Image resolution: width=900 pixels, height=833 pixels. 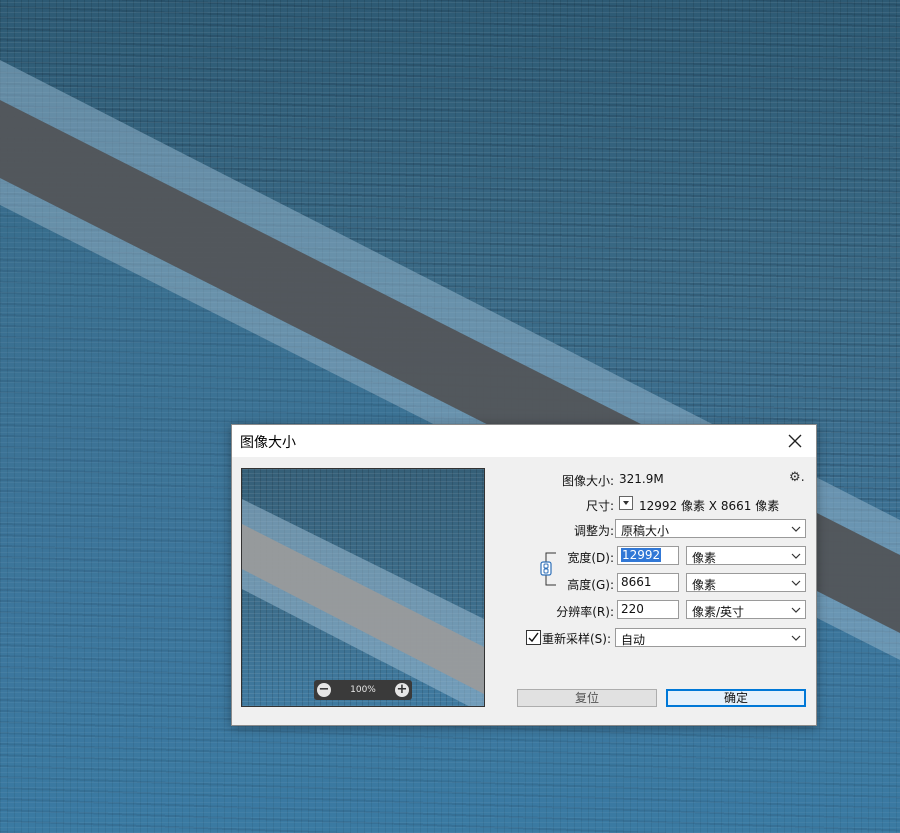 What do you see at coordinates (797, 477) in the screenshot?
I see `gear-icon: ⚙.` at bounding box center [797, 477].